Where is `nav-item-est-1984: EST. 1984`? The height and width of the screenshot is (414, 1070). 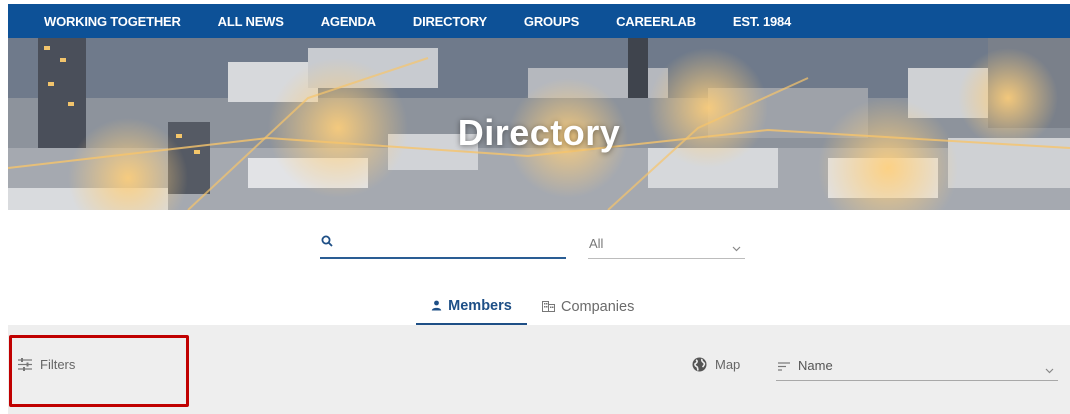
nav-item-est-1984: EST. 1984 is located at coordinates (762, 21).